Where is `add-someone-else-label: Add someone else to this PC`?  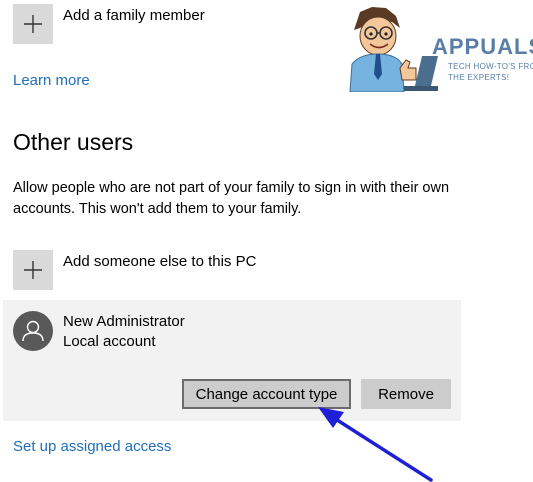
add-someone-else-label: Add someone else to this PC is located at coordinates (159, 261).